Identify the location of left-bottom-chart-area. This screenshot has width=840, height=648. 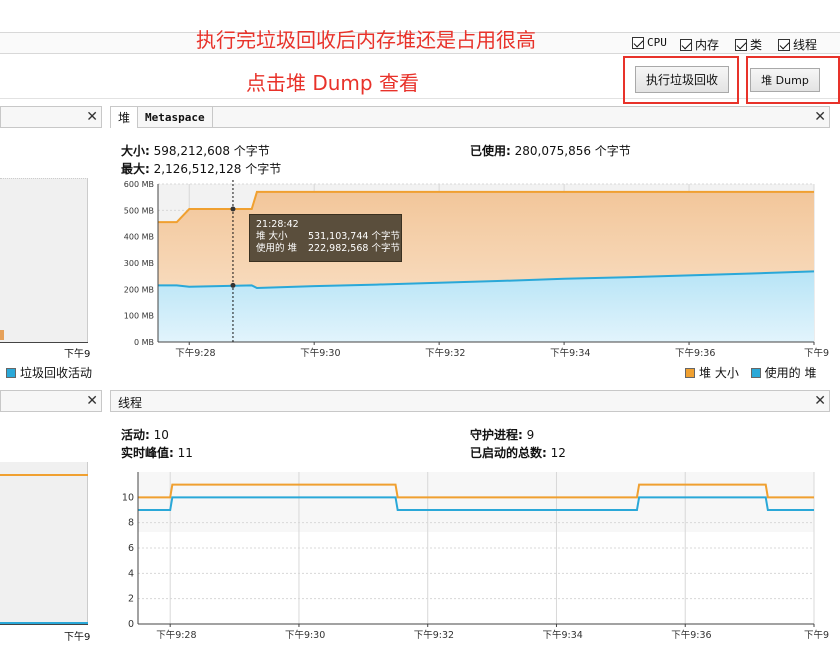
(44, 543).